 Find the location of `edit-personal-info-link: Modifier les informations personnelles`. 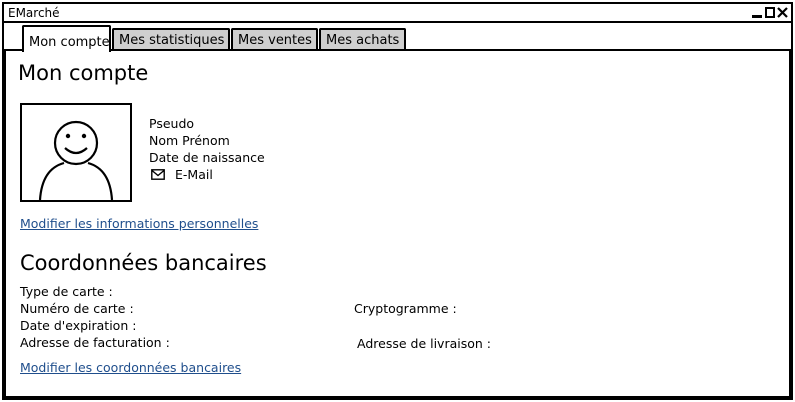

edit-personal-info-link: Modifier les informations personnelles is located at coordinates (139, 223).